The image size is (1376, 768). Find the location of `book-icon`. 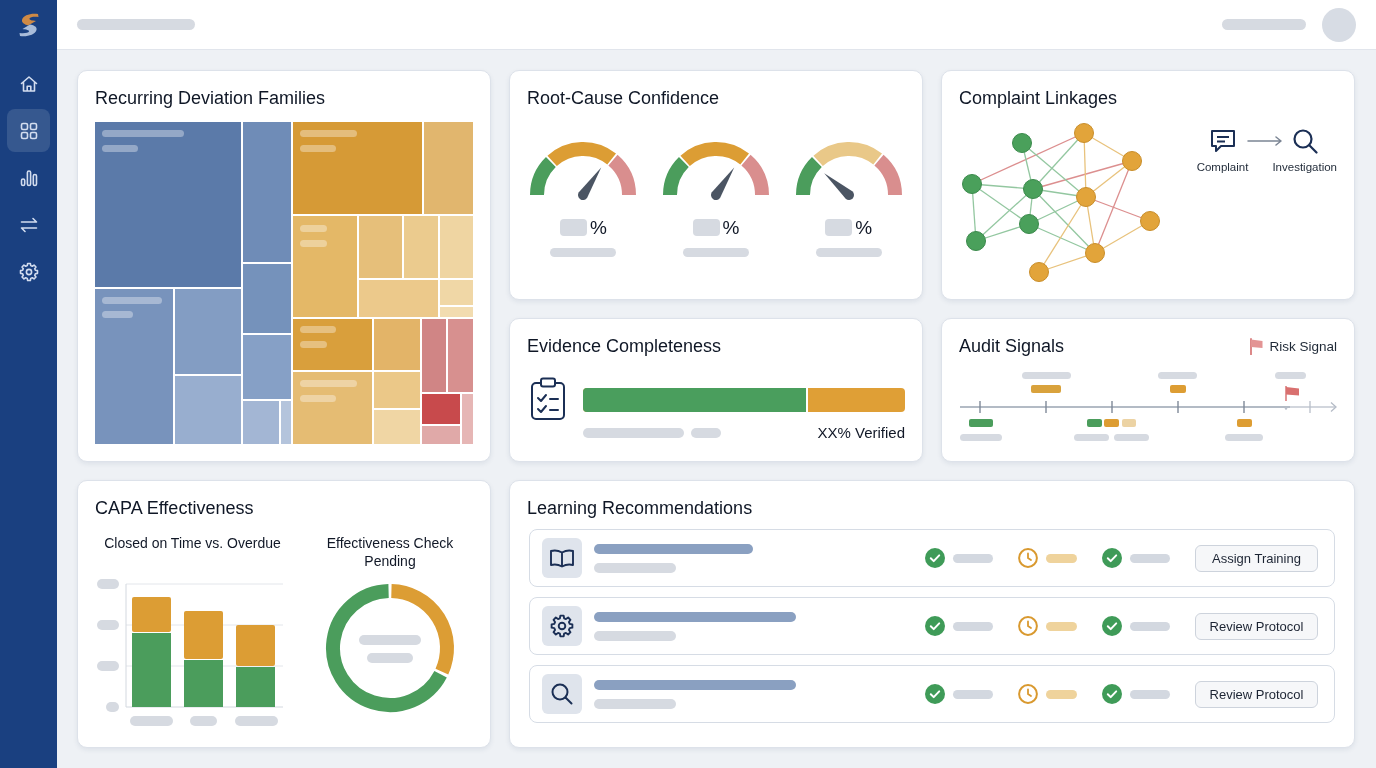

book-icon is located at coordinates (562, 558).